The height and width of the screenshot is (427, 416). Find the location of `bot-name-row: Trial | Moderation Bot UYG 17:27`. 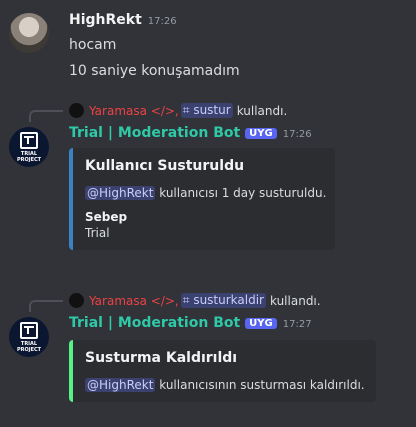

bot-name-row: Trial | Moderation Bot UYG 17:27 is located at coordinates (190, 323).